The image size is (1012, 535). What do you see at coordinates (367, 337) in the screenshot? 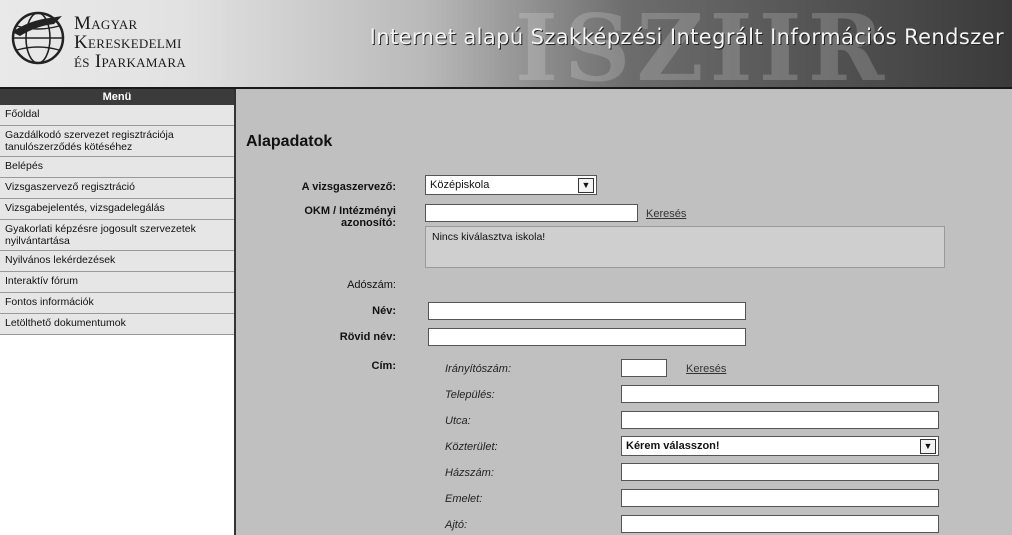
I see `short-name-label: Rövid név:` at bounding box center [367, 337].